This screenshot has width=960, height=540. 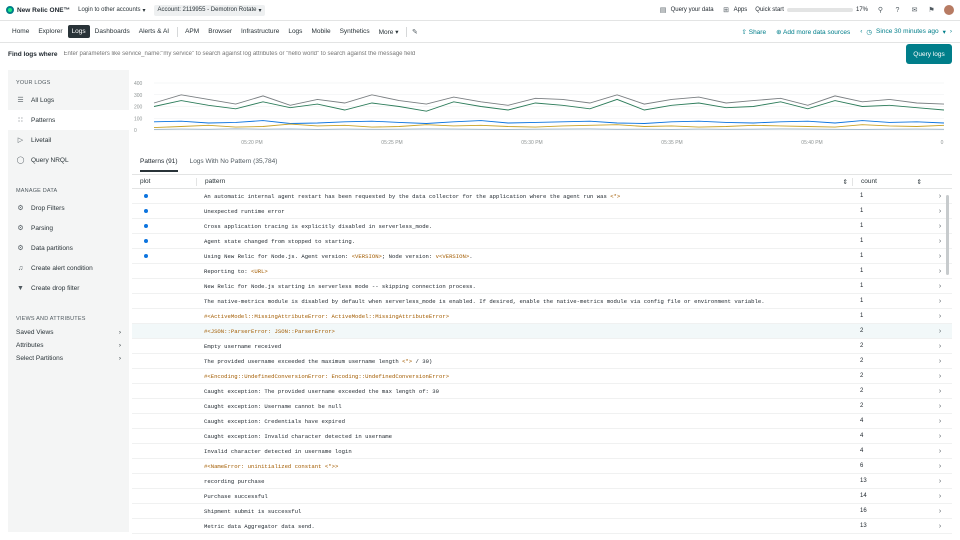 What do you see at coordinates (355, 31) in the screenshot?
I see `nav-synthetics: Synthetics` at bounding box center [355, 31].